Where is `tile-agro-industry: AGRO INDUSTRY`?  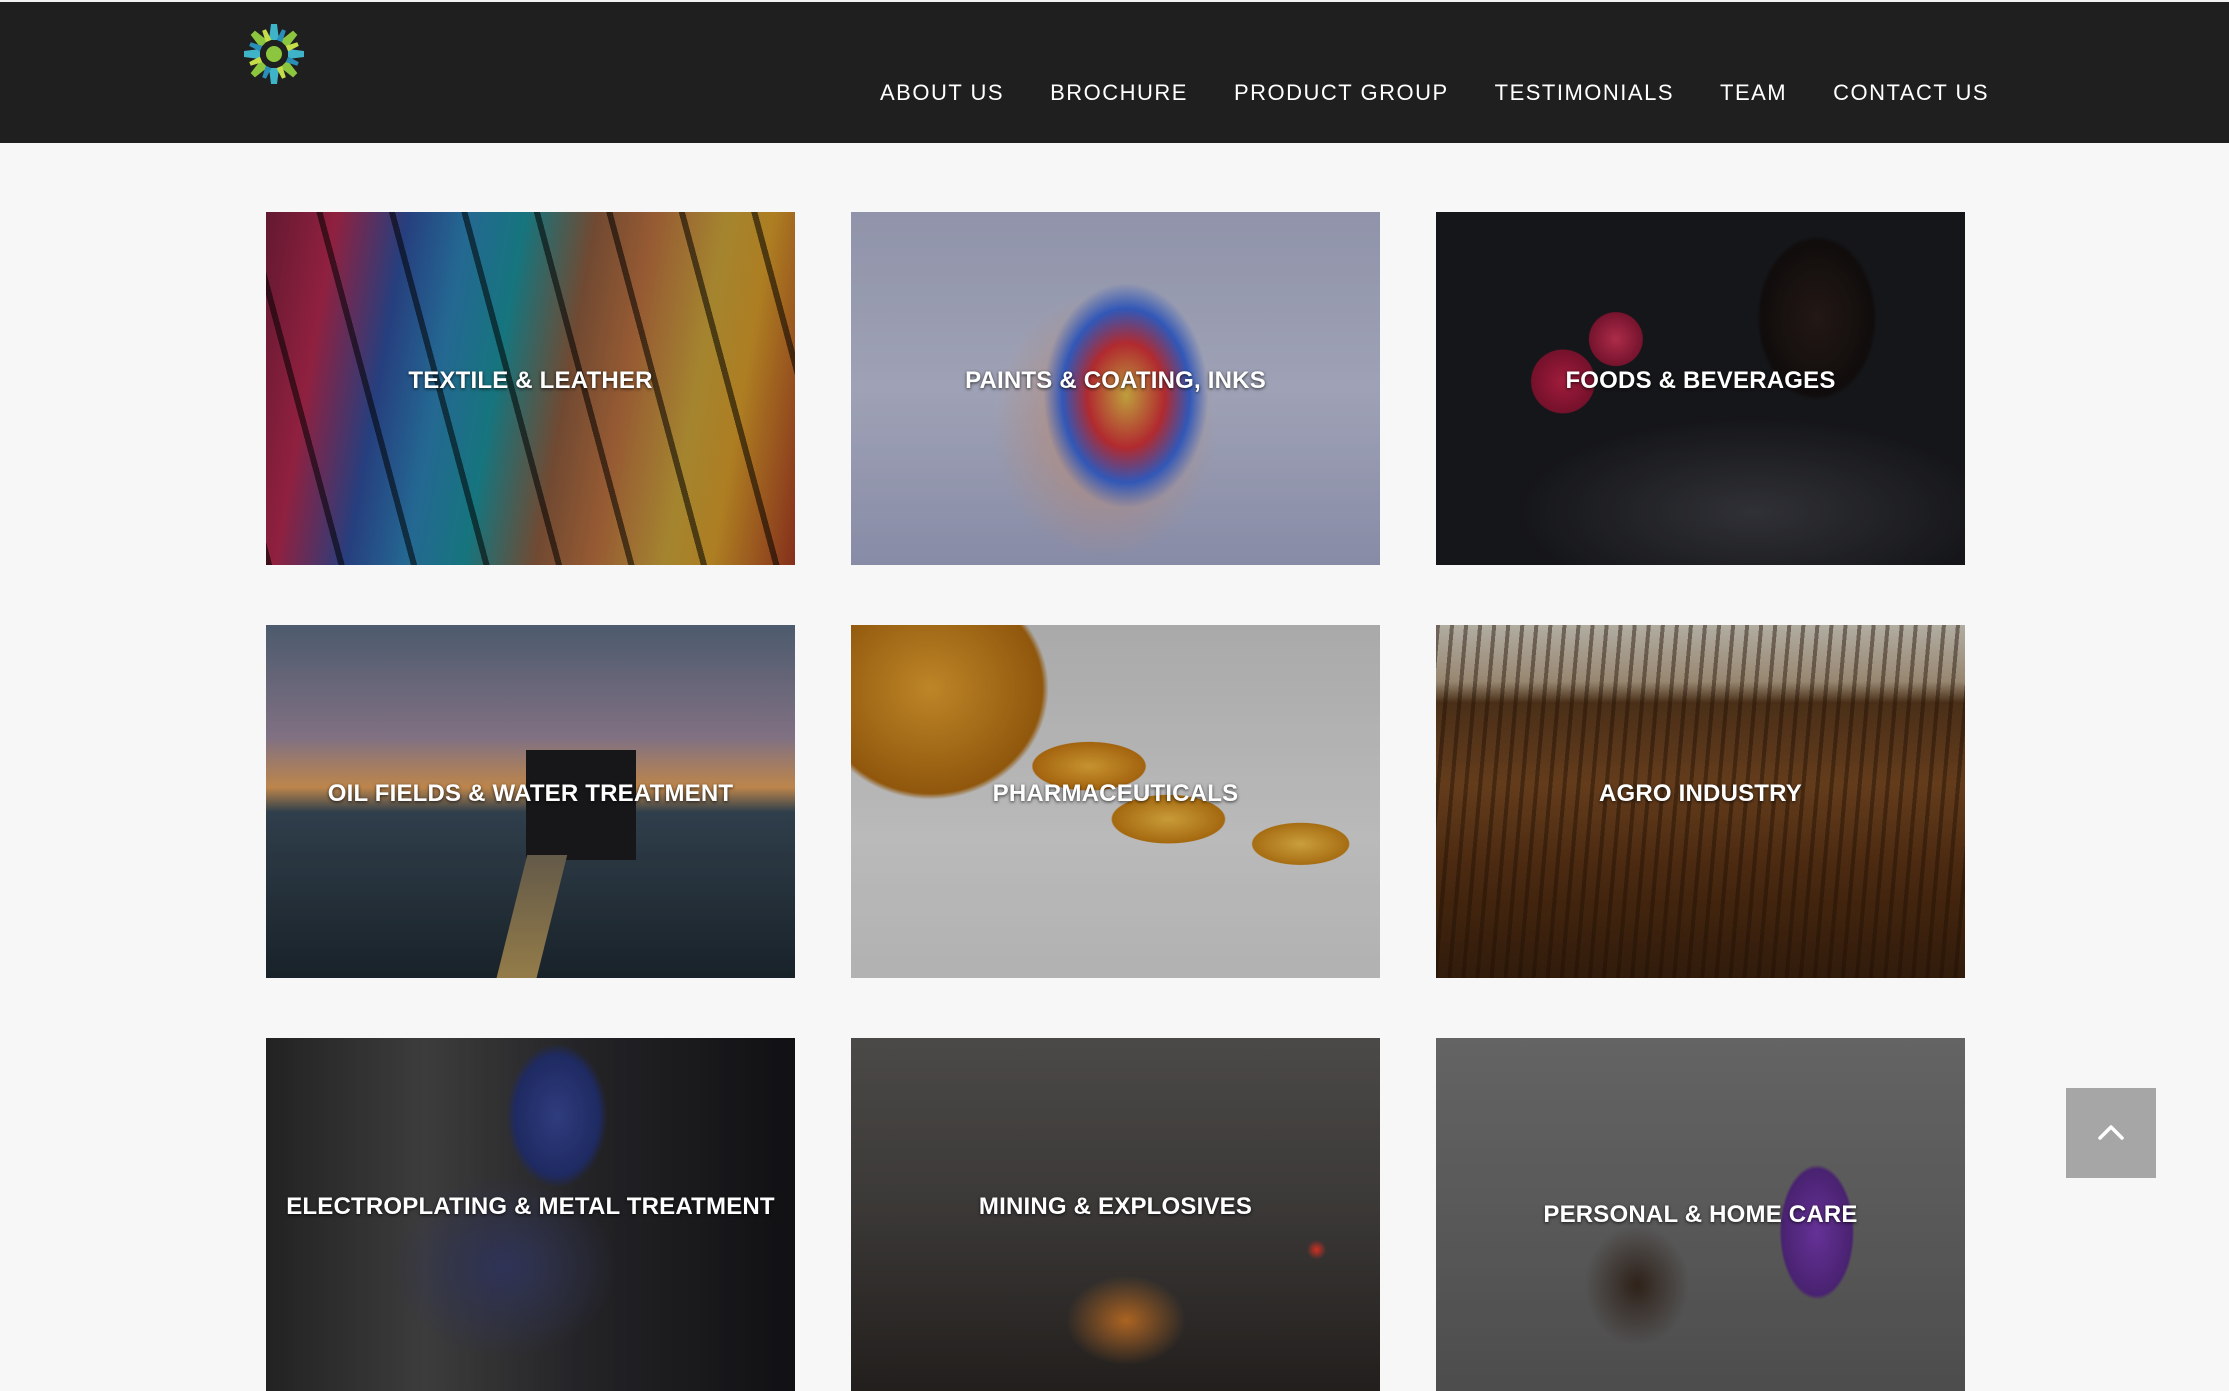
tile-agro-industry: AGRO INDUSTRY is located at coordinates (1700, 801).